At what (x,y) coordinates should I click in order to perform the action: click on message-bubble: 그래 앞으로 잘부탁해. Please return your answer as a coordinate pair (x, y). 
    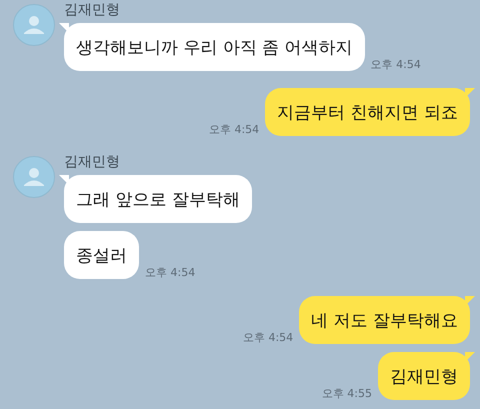
    Looking at the image, I should click on (158, 199).